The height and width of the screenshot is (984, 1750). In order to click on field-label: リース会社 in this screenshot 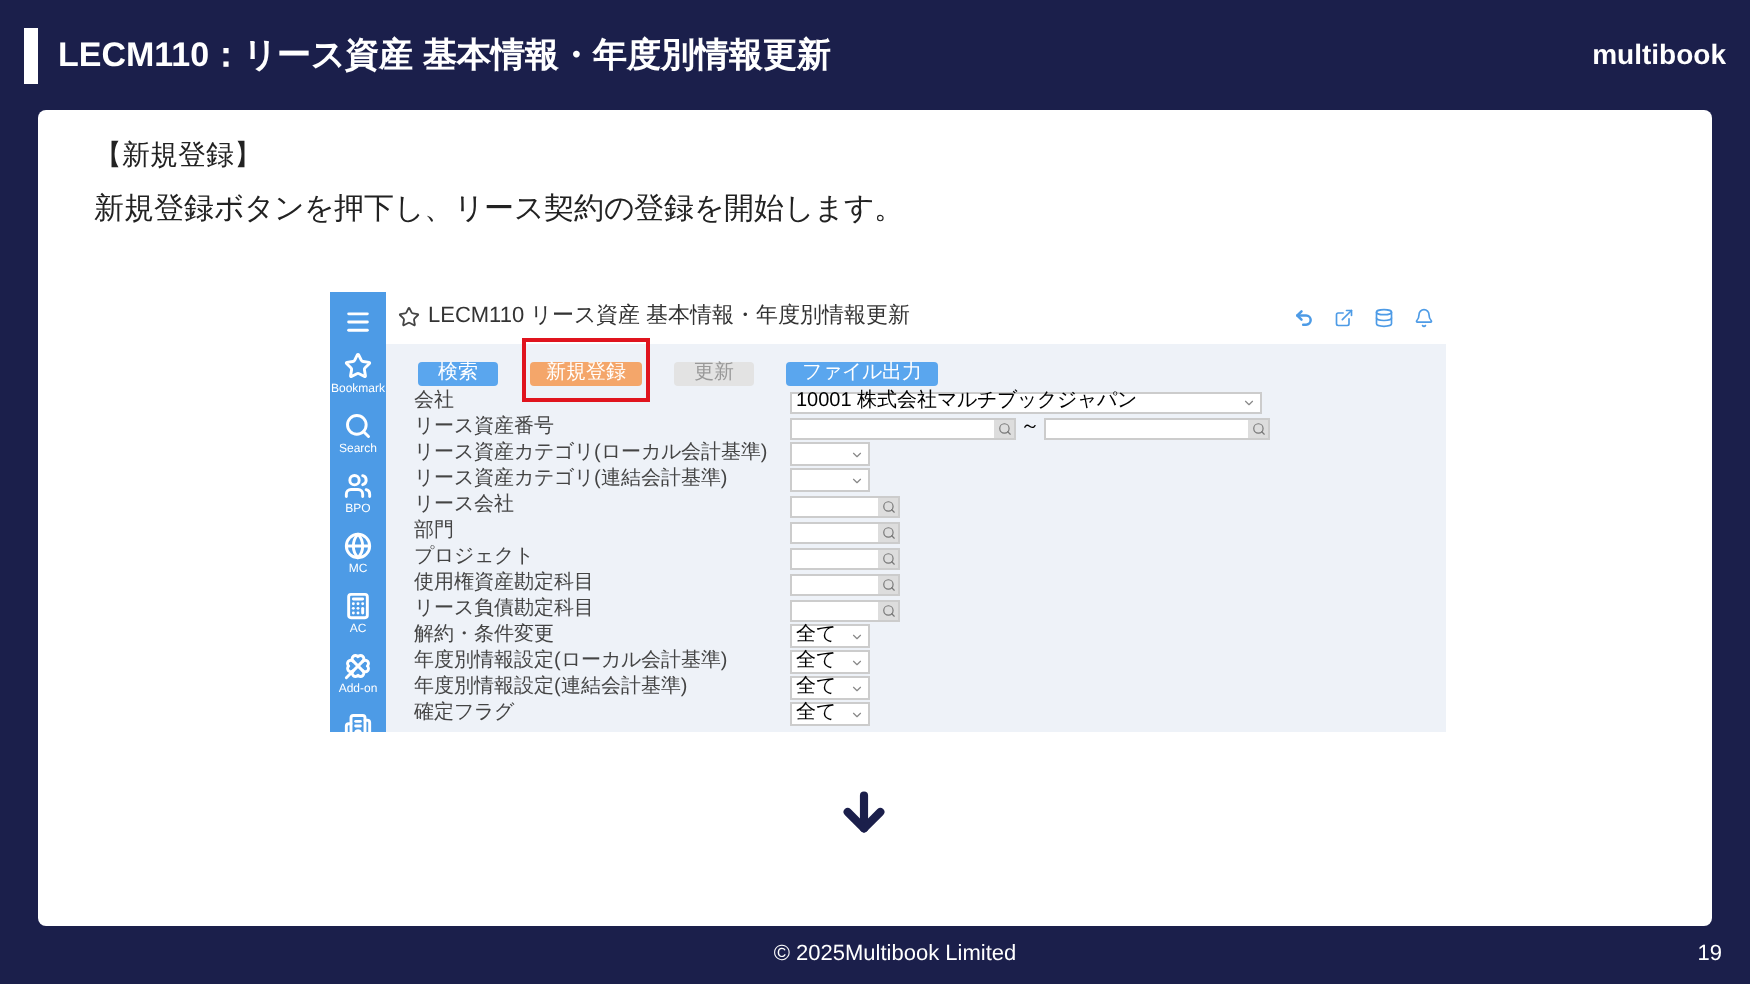, I will do `click(465, 506)`.